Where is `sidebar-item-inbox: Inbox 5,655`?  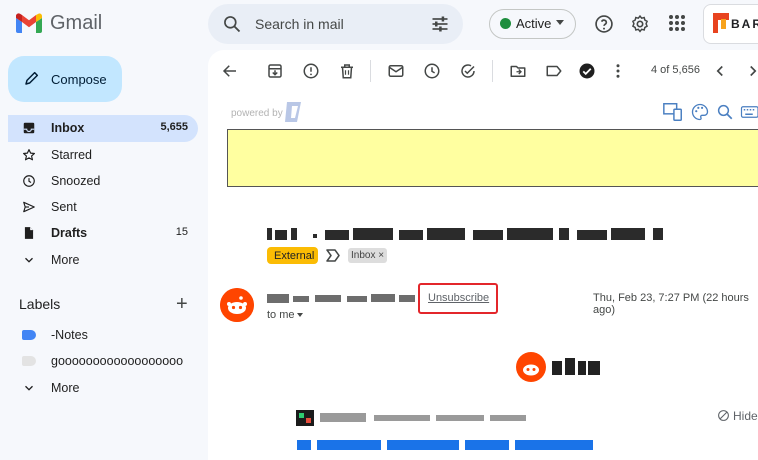
sidebar-item-inbox: Inbox 5,655 is located at coordinates (104, 128).